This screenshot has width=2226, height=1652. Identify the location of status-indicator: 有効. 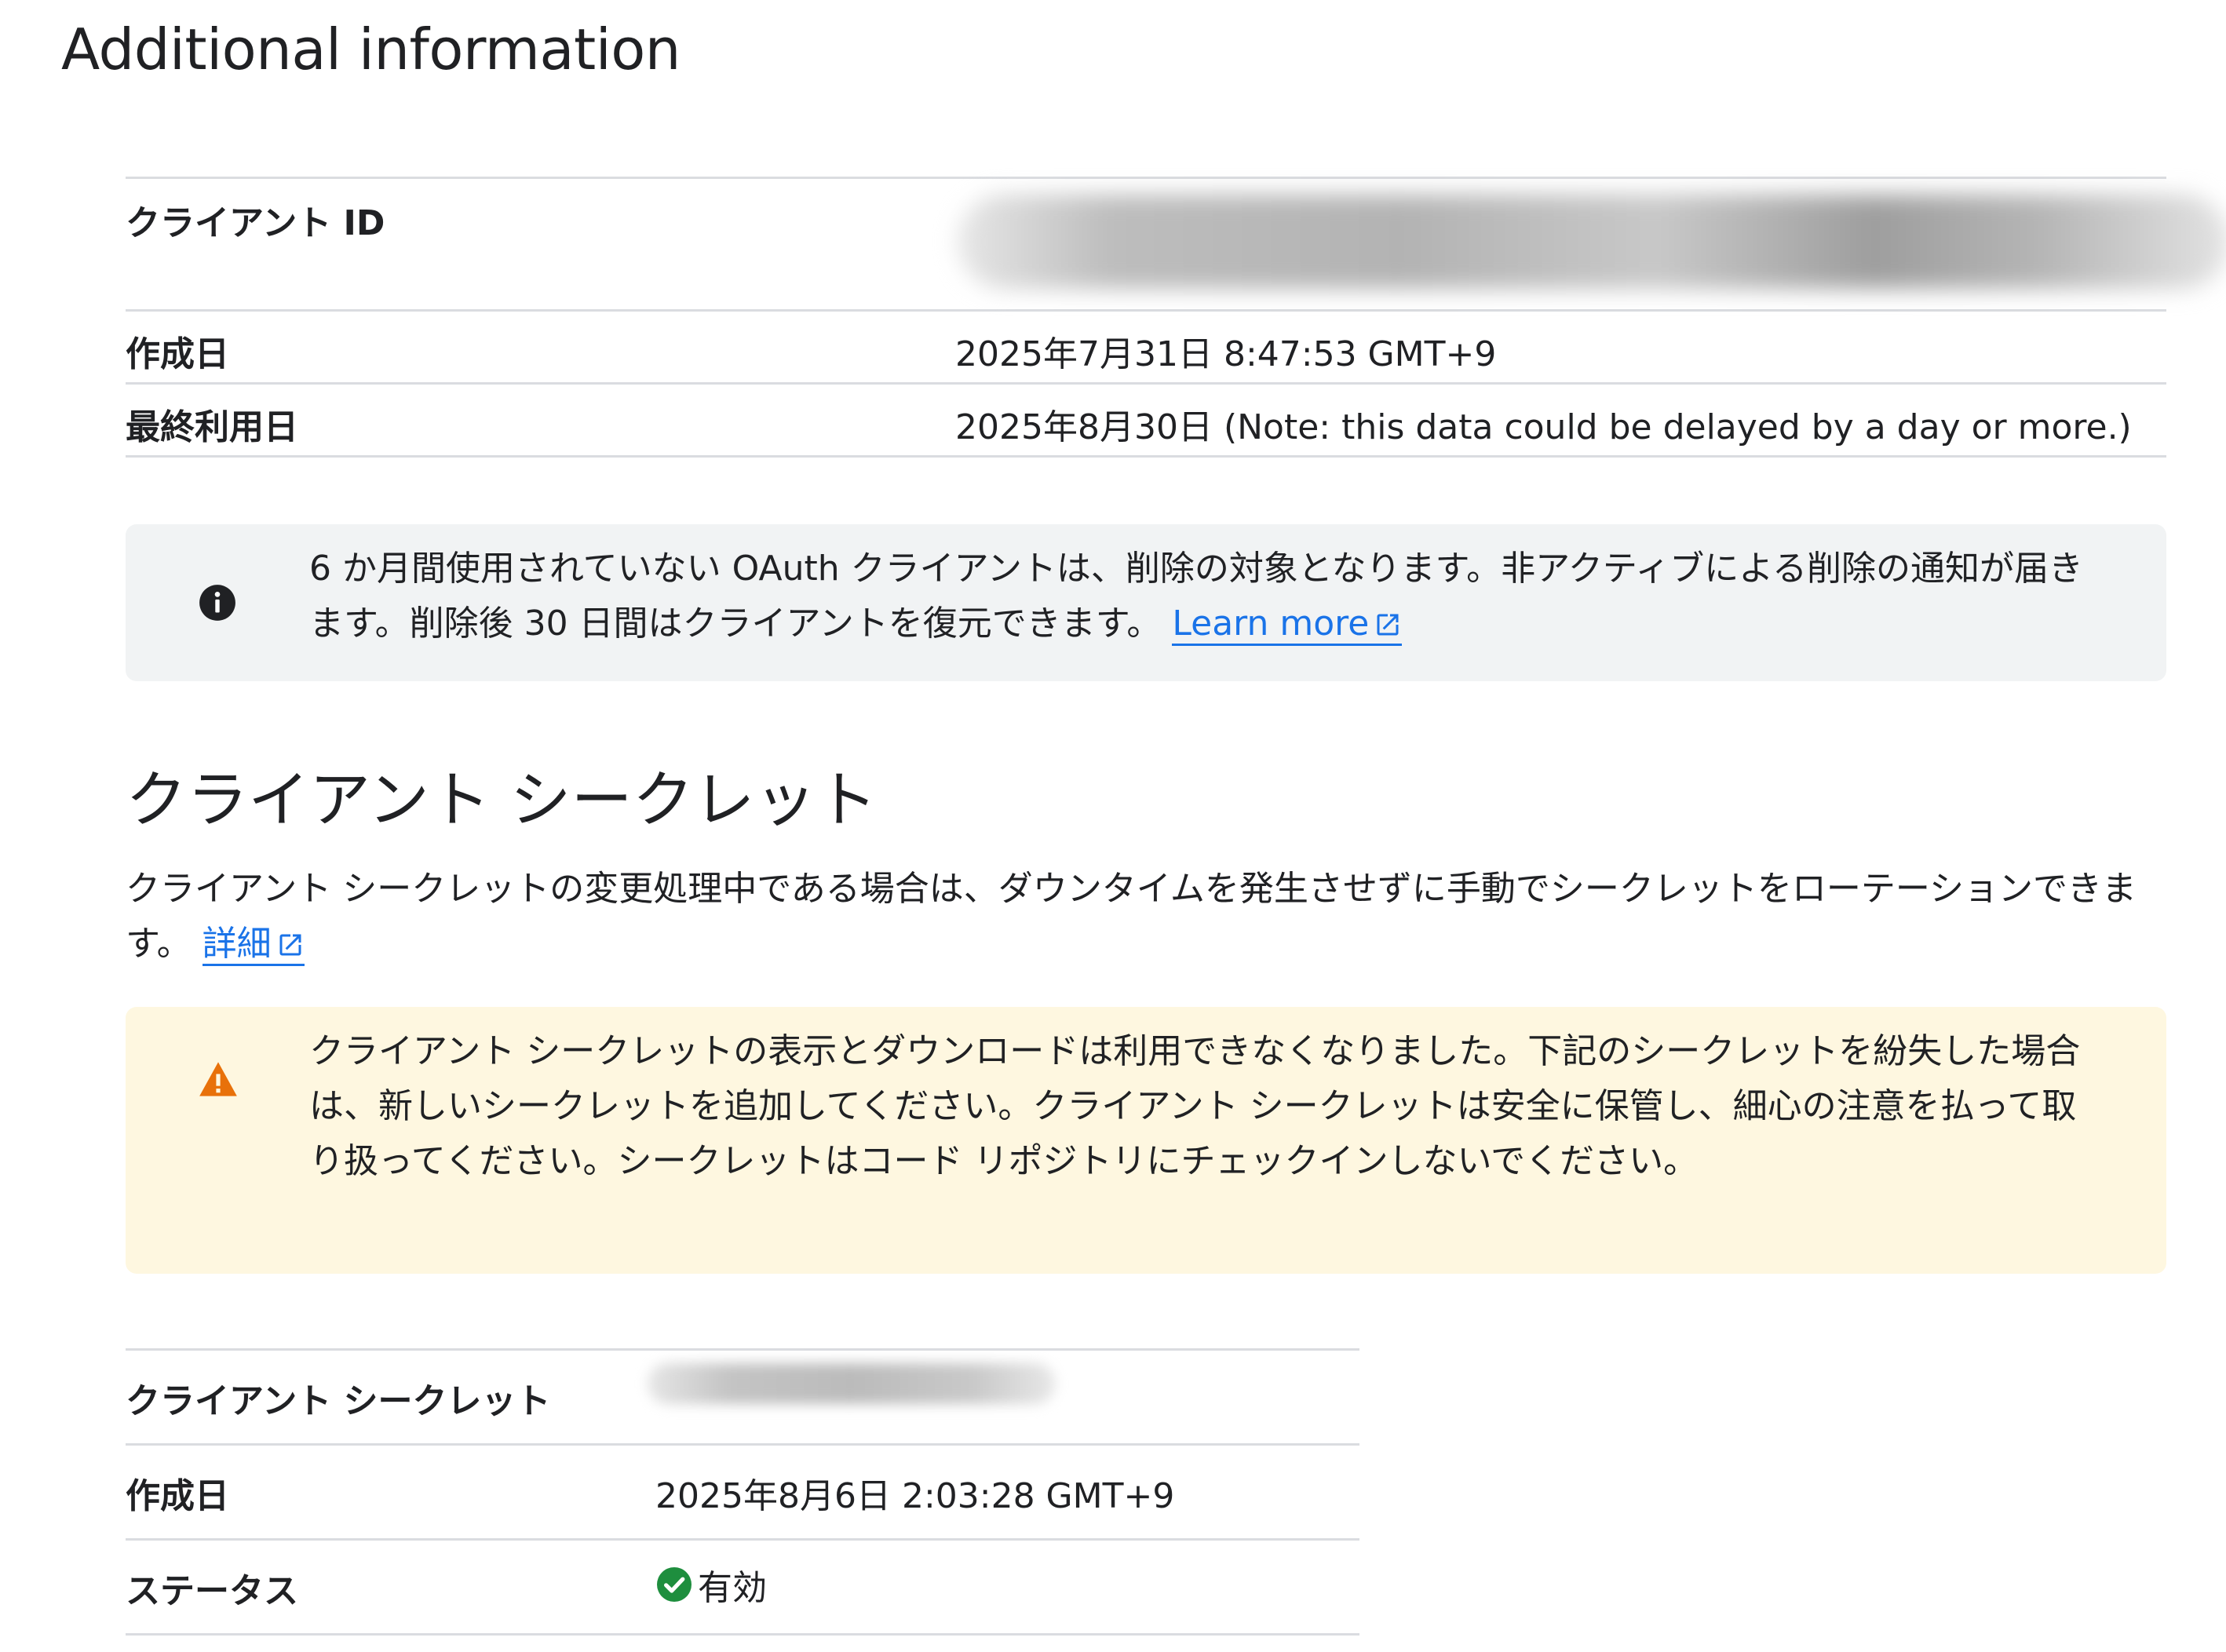
(711, 1584).